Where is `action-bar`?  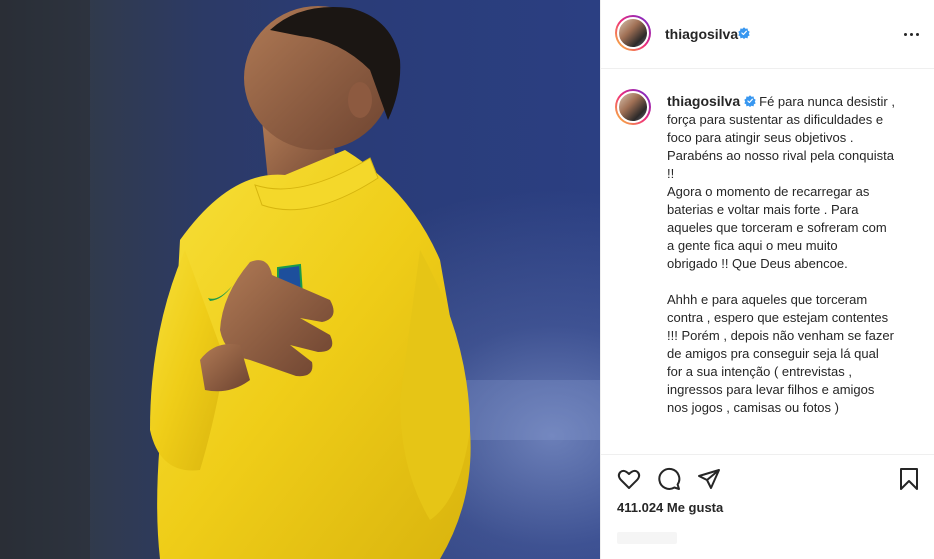 action-bar is located at coordinates (767, 478).